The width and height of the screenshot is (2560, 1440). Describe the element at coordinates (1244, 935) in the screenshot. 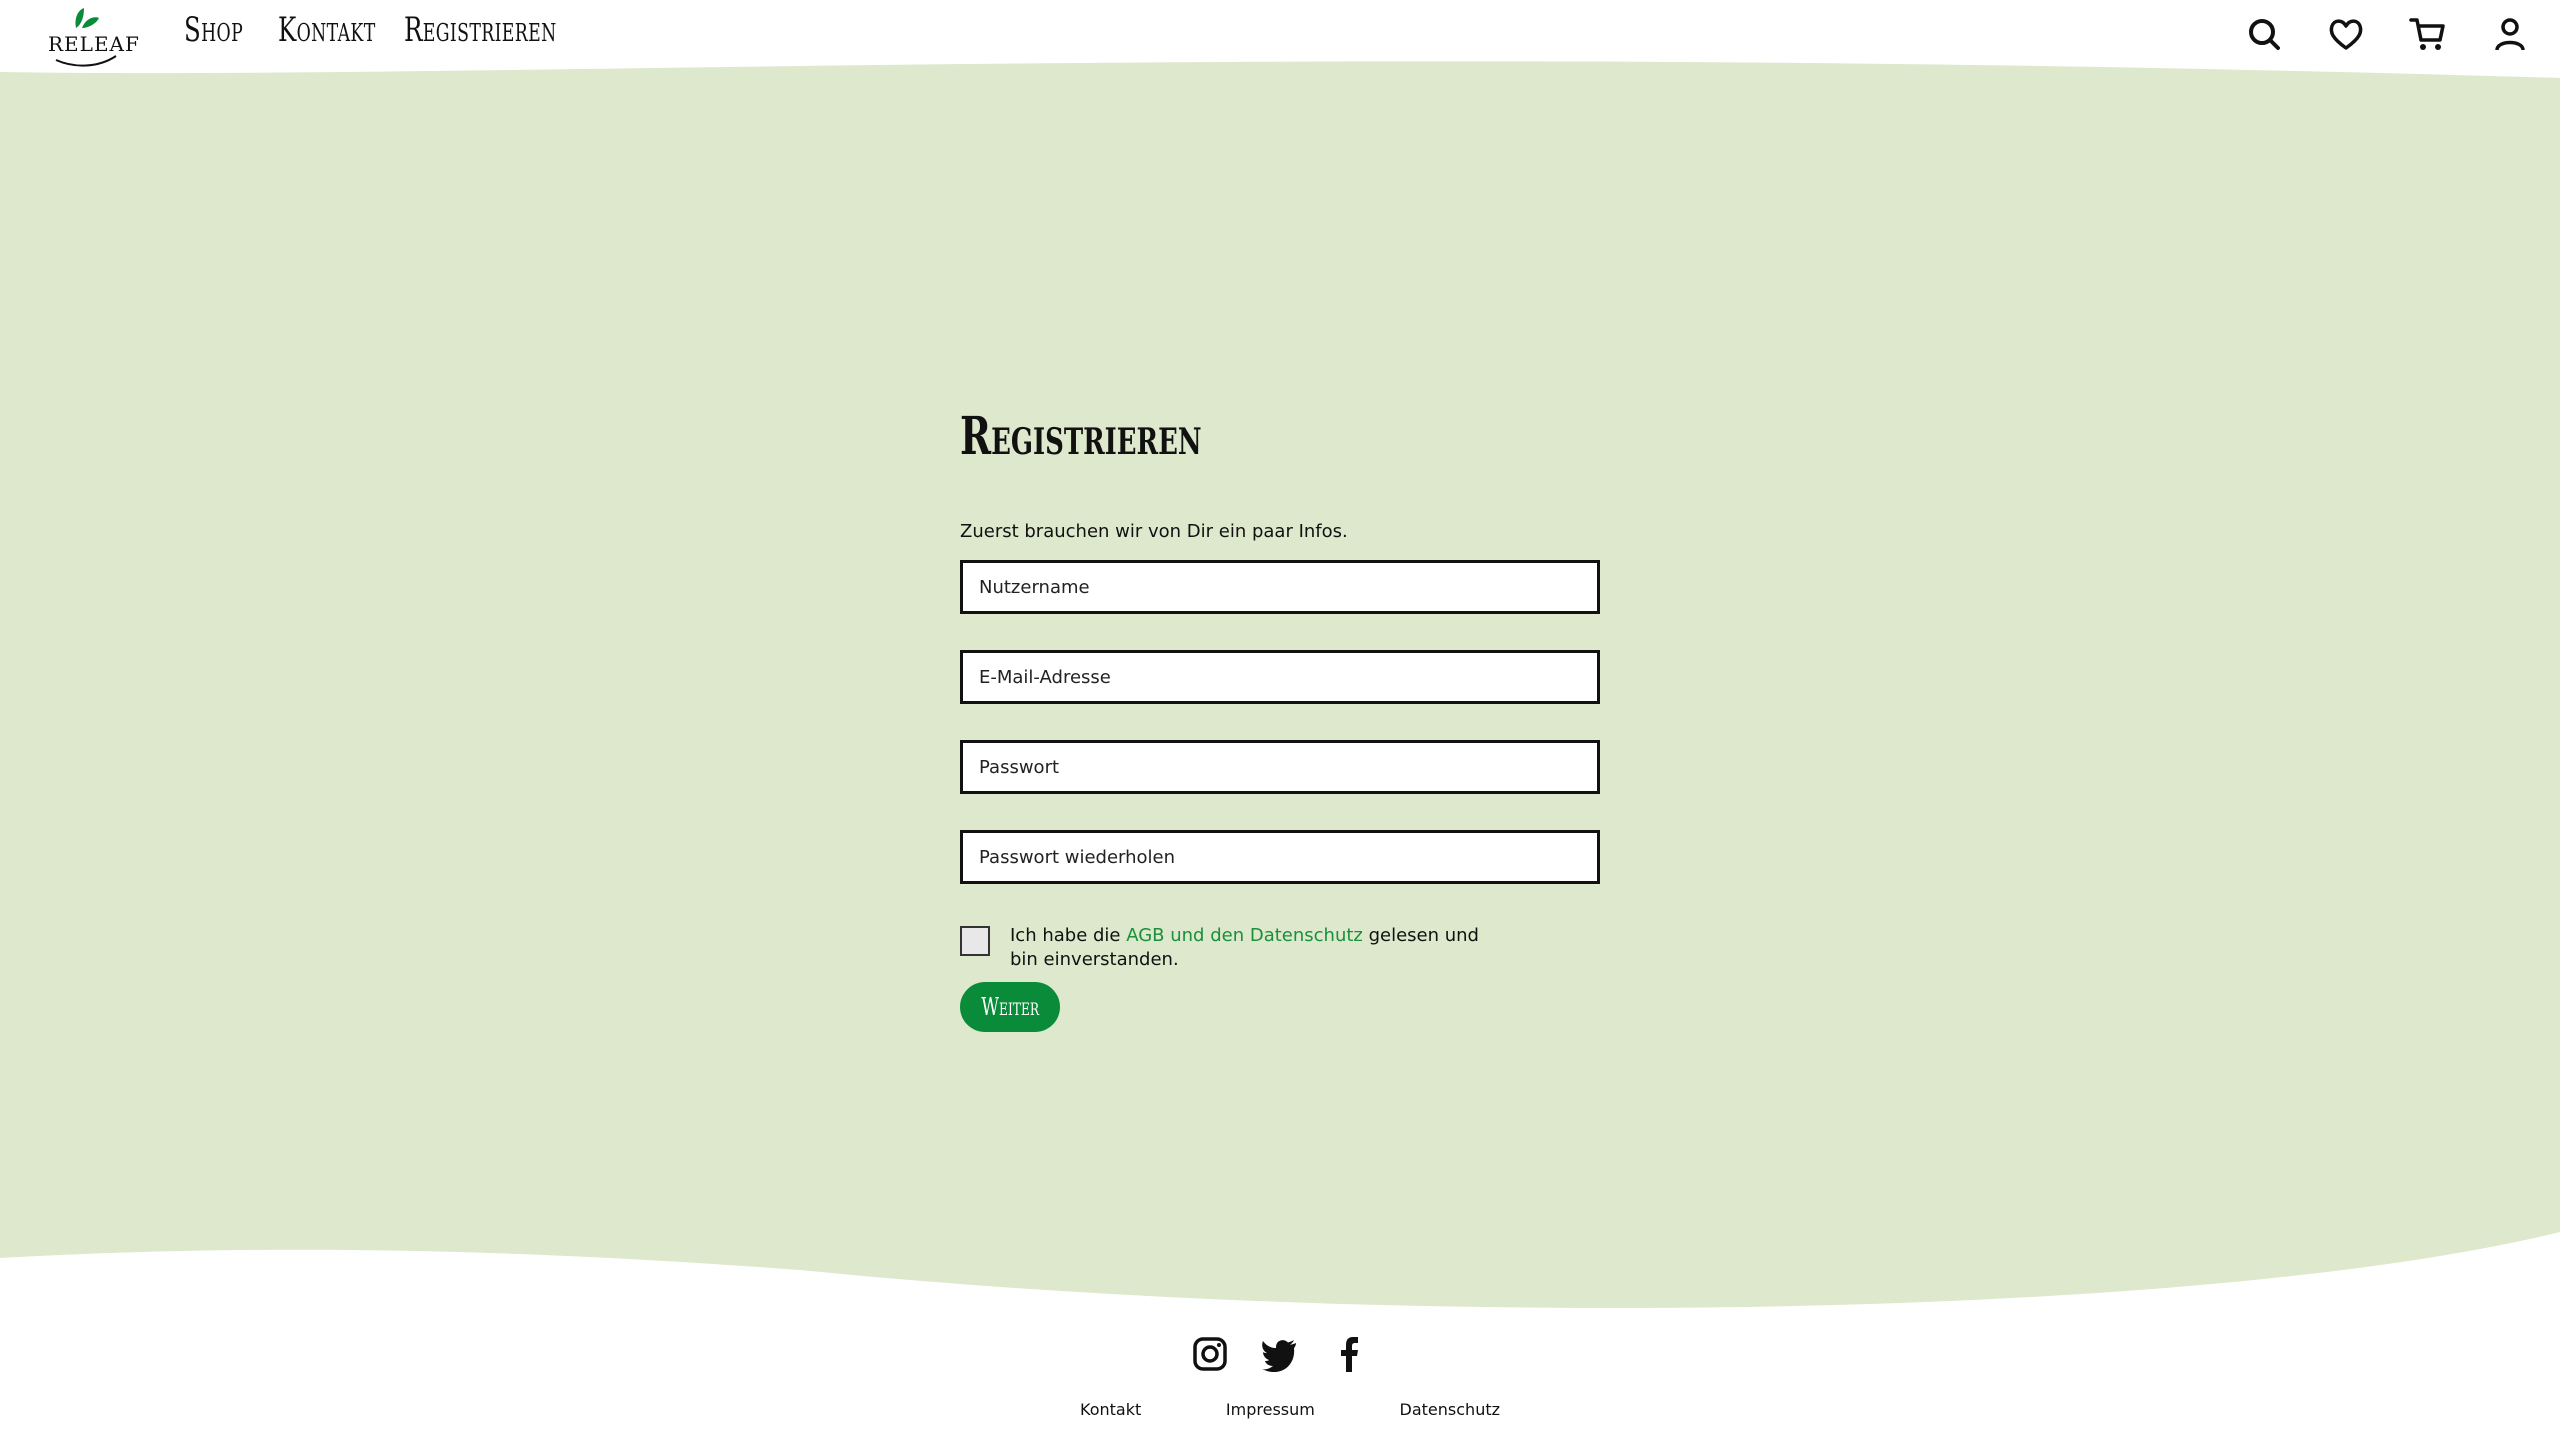

I see `terms-link: AGB und den Datenschutz` at that location.